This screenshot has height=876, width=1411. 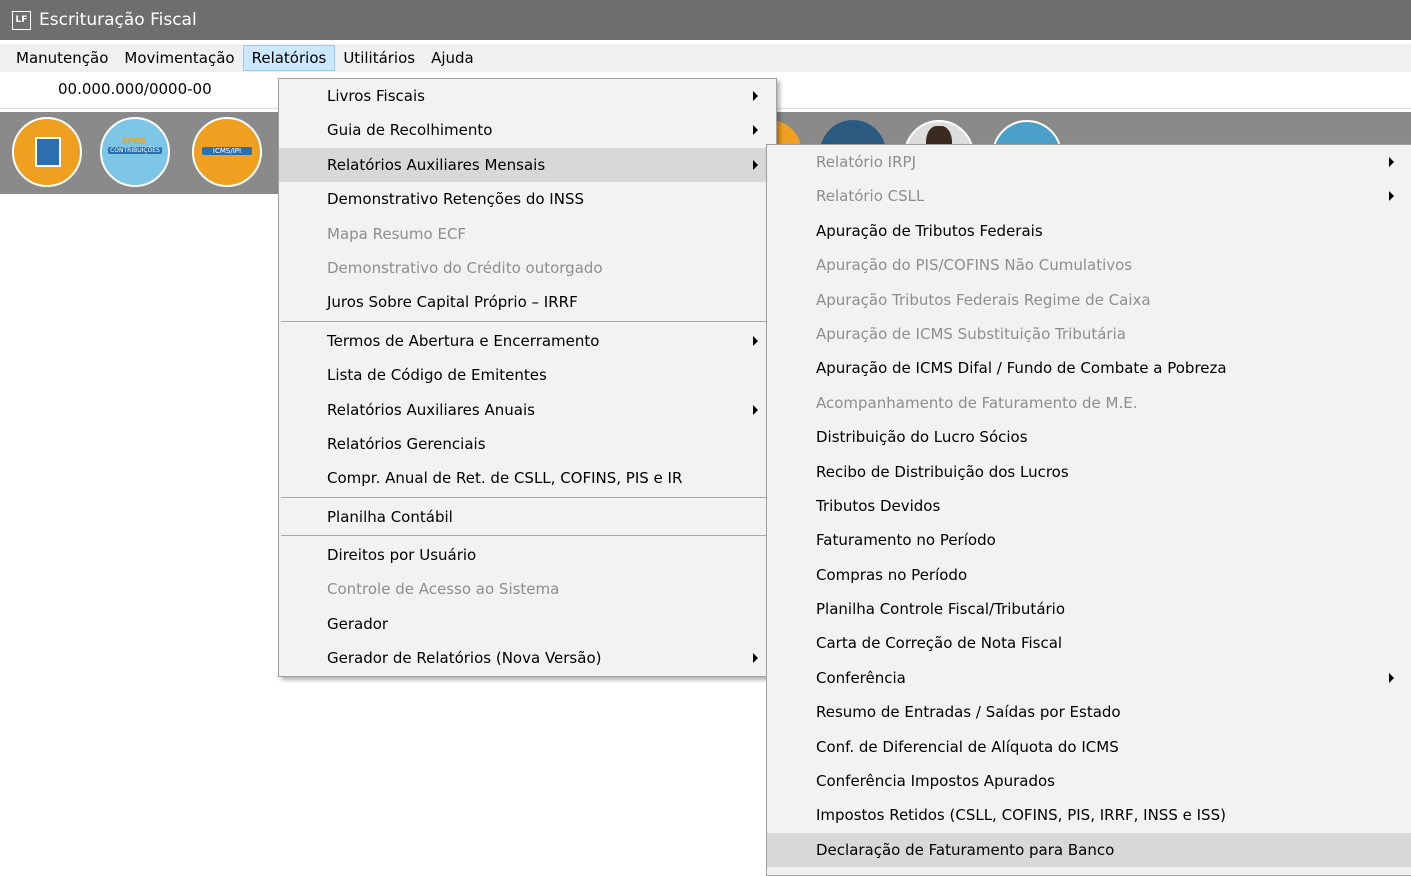 What do you see at coordinates (527, 555) in the screenshot?
I see `menu-item-direitos-por-usuario: Direitos por Usuário` at bounding box center [527, 555].